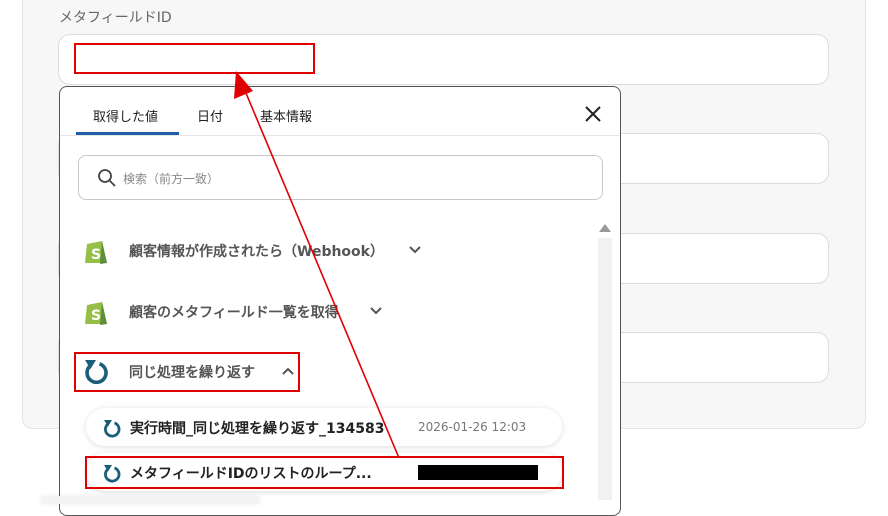 The image size is (888, 516). I want to click on annotation-arrow, so click(317, 265).